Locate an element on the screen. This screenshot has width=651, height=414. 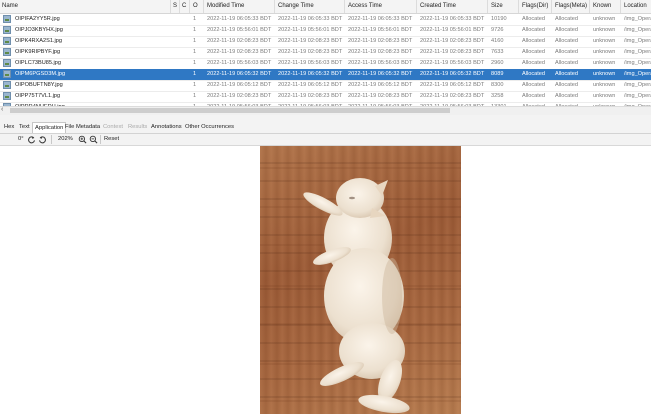
column-header: Size is located at coordinates (497, 6).